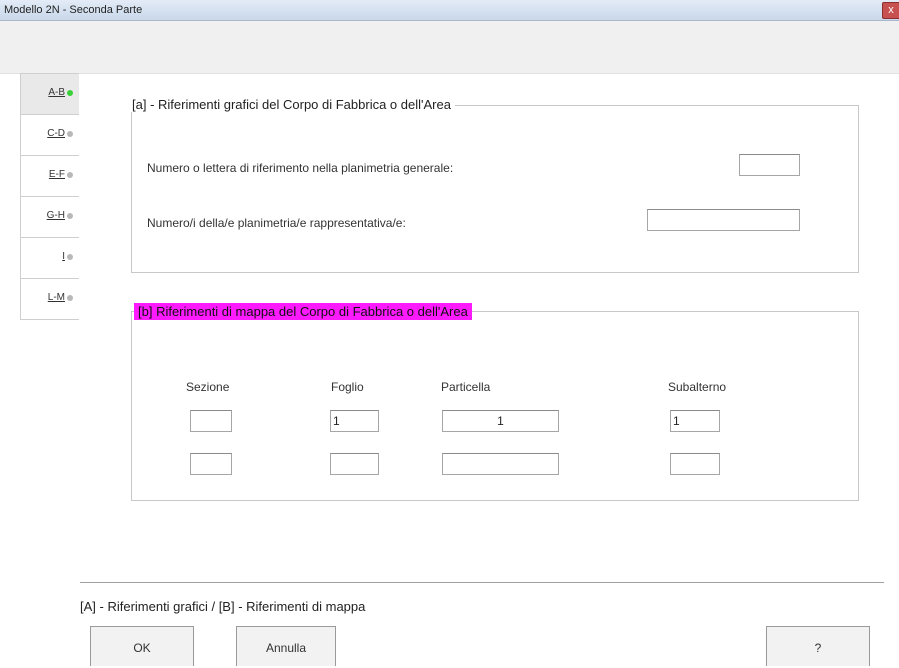  Describe the element at coordinates (56, 92) in the screenshot. I see `tab-label: A-B` at that location.